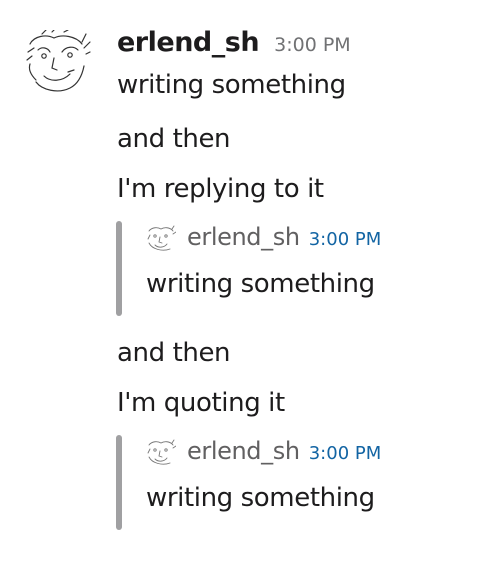 The height and width of the screenshot is (570, 484). I want to click on message-text-line: I'm replying to it, so click(220, 189).